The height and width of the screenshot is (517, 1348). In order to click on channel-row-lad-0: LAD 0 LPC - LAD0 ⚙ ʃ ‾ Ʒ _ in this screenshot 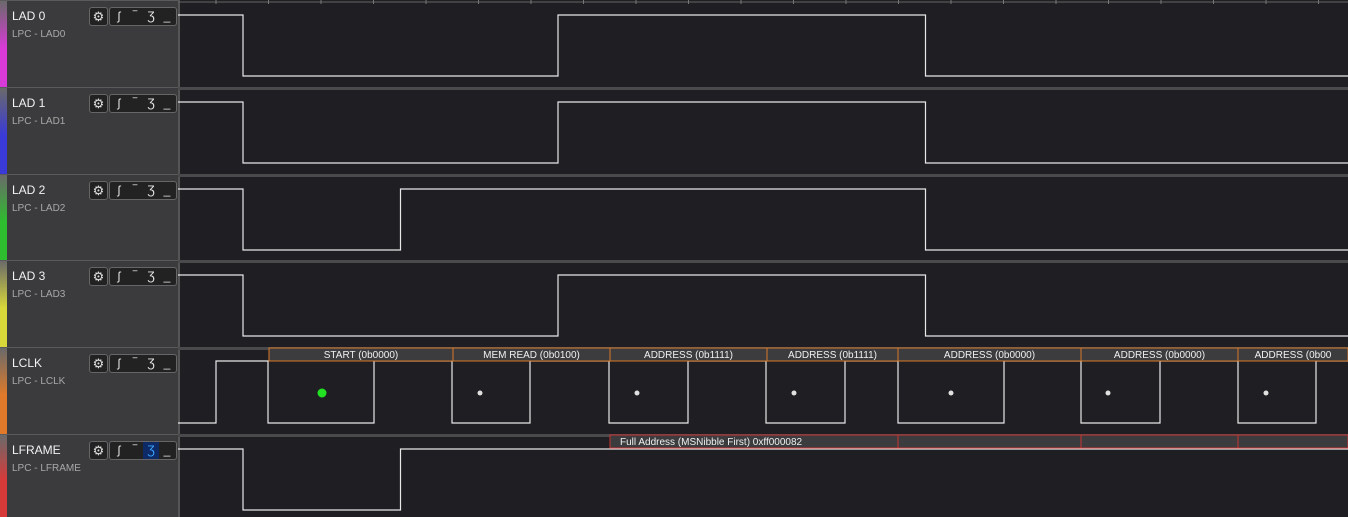, I will do `click(89, 43)`.